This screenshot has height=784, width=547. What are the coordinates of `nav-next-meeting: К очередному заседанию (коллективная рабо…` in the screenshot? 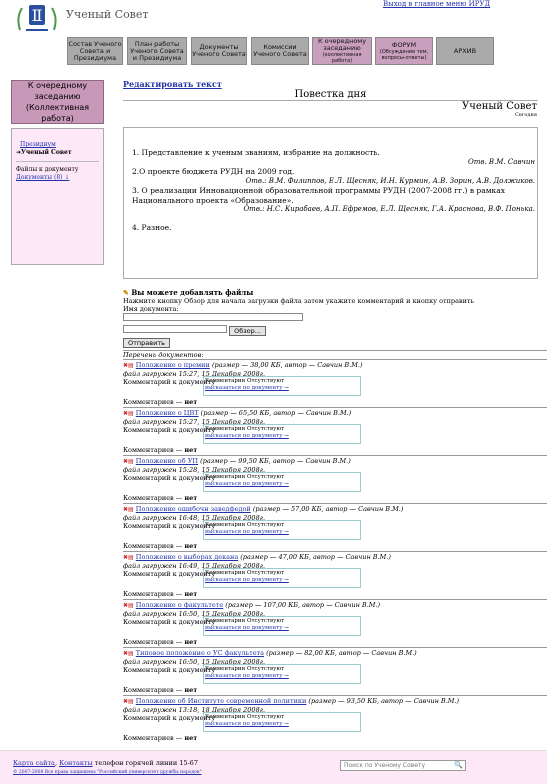 It's located at (342, 51).